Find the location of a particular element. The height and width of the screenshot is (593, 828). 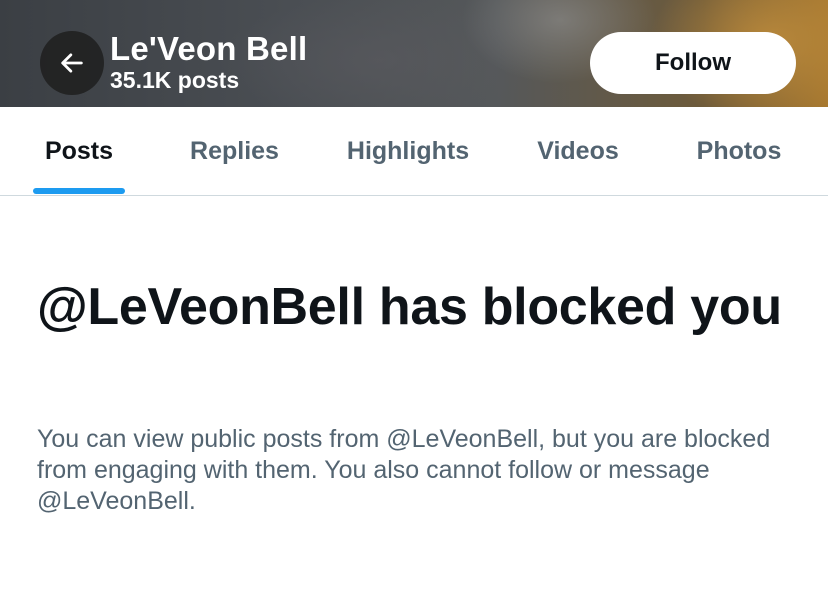

tab-highlights: Highlights is located at coordinates (408, 151).